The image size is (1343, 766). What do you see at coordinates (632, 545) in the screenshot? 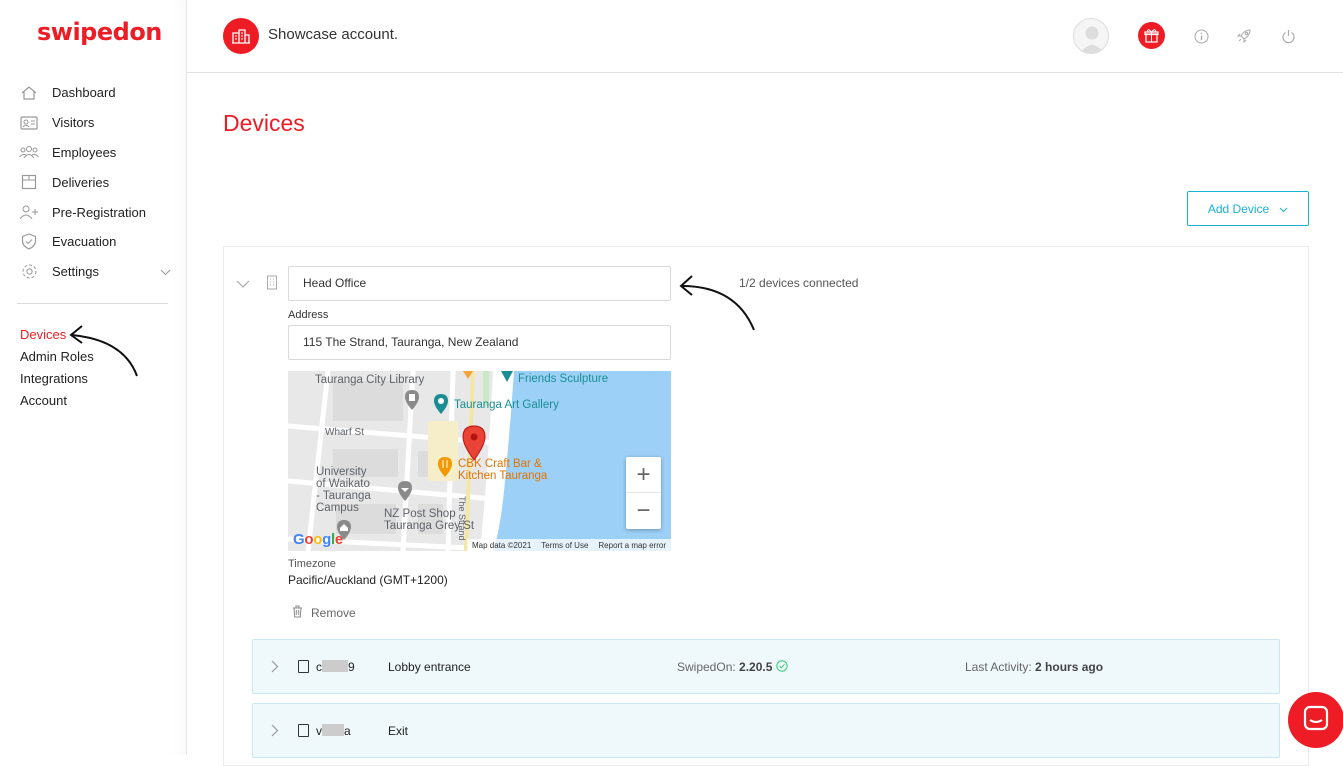
I see `report-map-error-link: Report a map error` at bounding box center [632, 545].